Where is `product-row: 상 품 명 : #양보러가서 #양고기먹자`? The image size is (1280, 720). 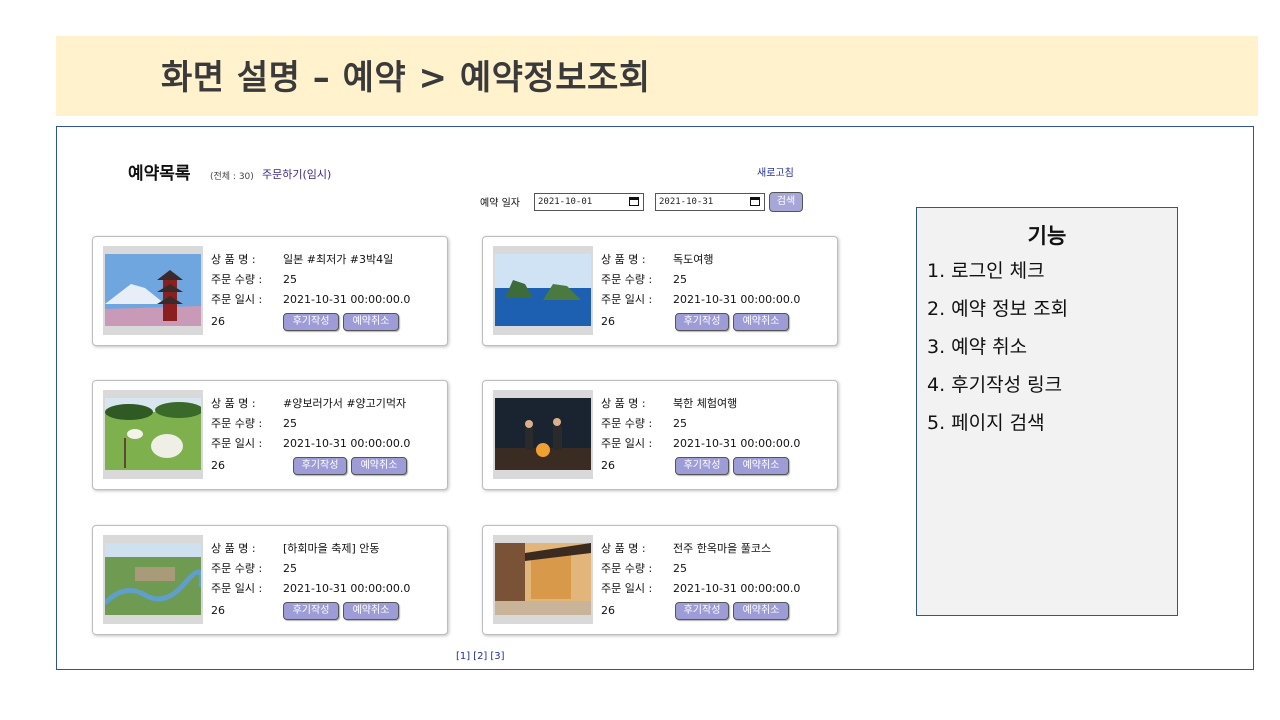
product-row: 상 품 명 : #양보러가서 #양고기먹자 is located at coordinates (309, 403).